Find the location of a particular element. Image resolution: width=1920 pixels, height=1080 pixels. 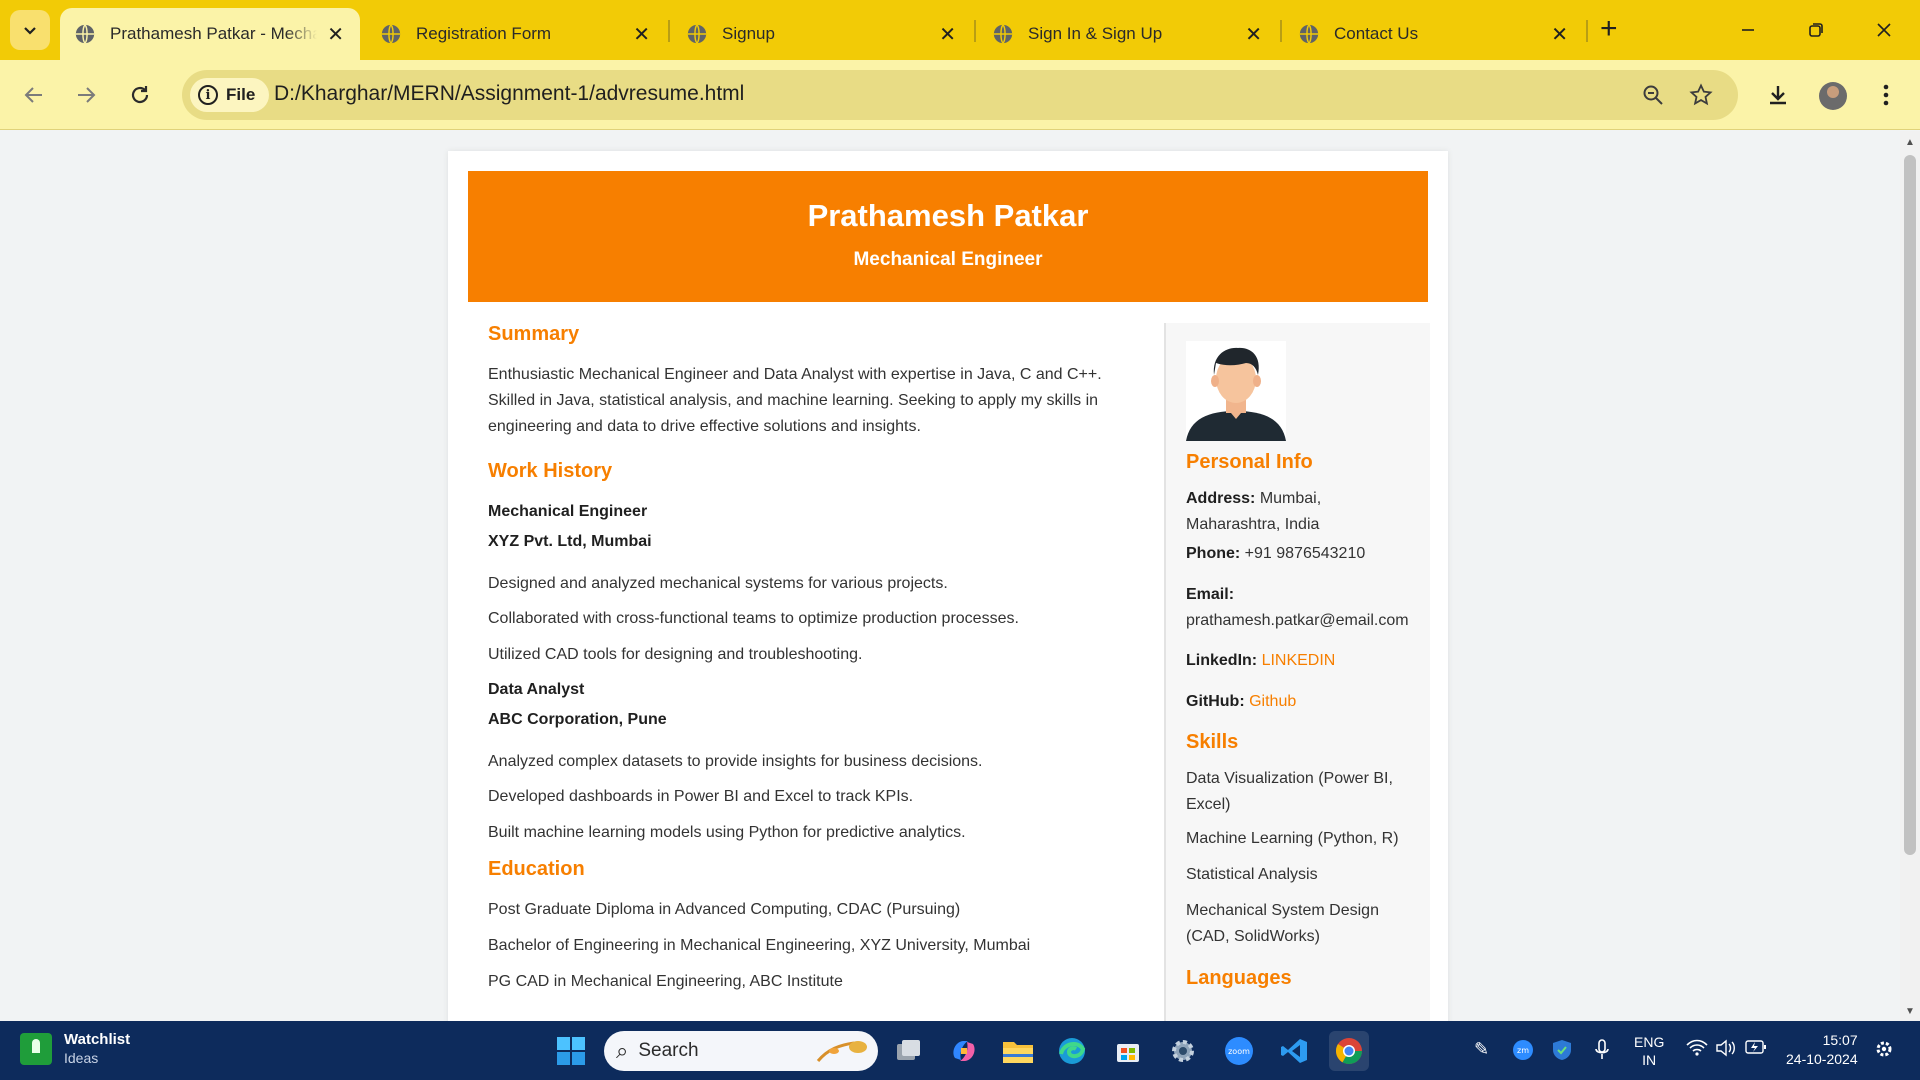

tab-sign-in-sign-up: Sign In & Sign Up ✕ is located at coordinates (1128, 34).